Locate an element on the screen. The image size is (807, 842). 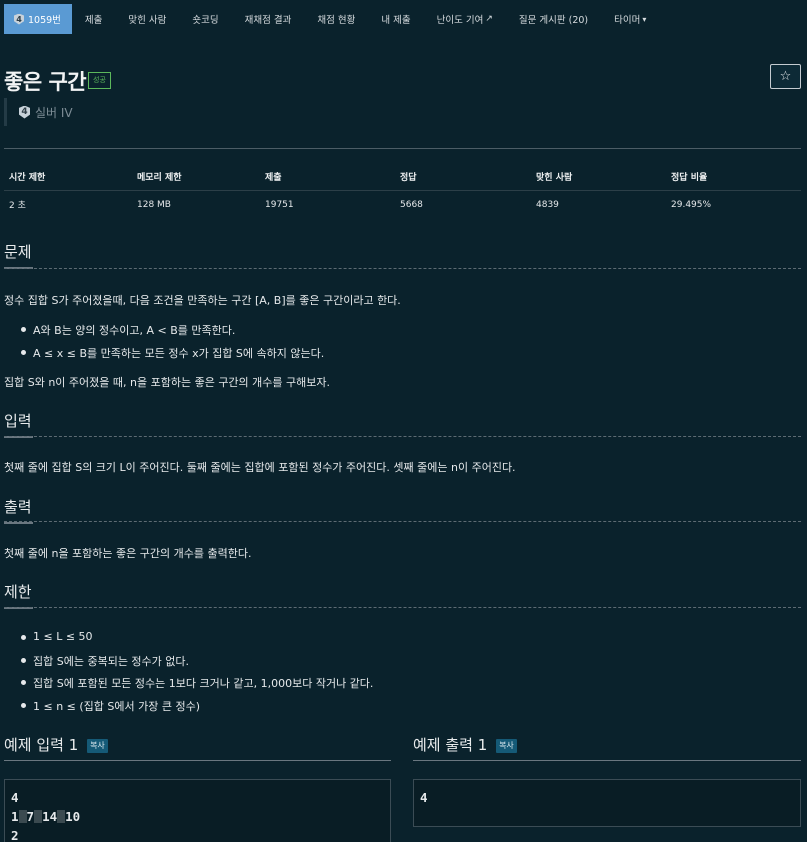
header-time-limit: 시간 제한 is located at coordinates (68, 169).